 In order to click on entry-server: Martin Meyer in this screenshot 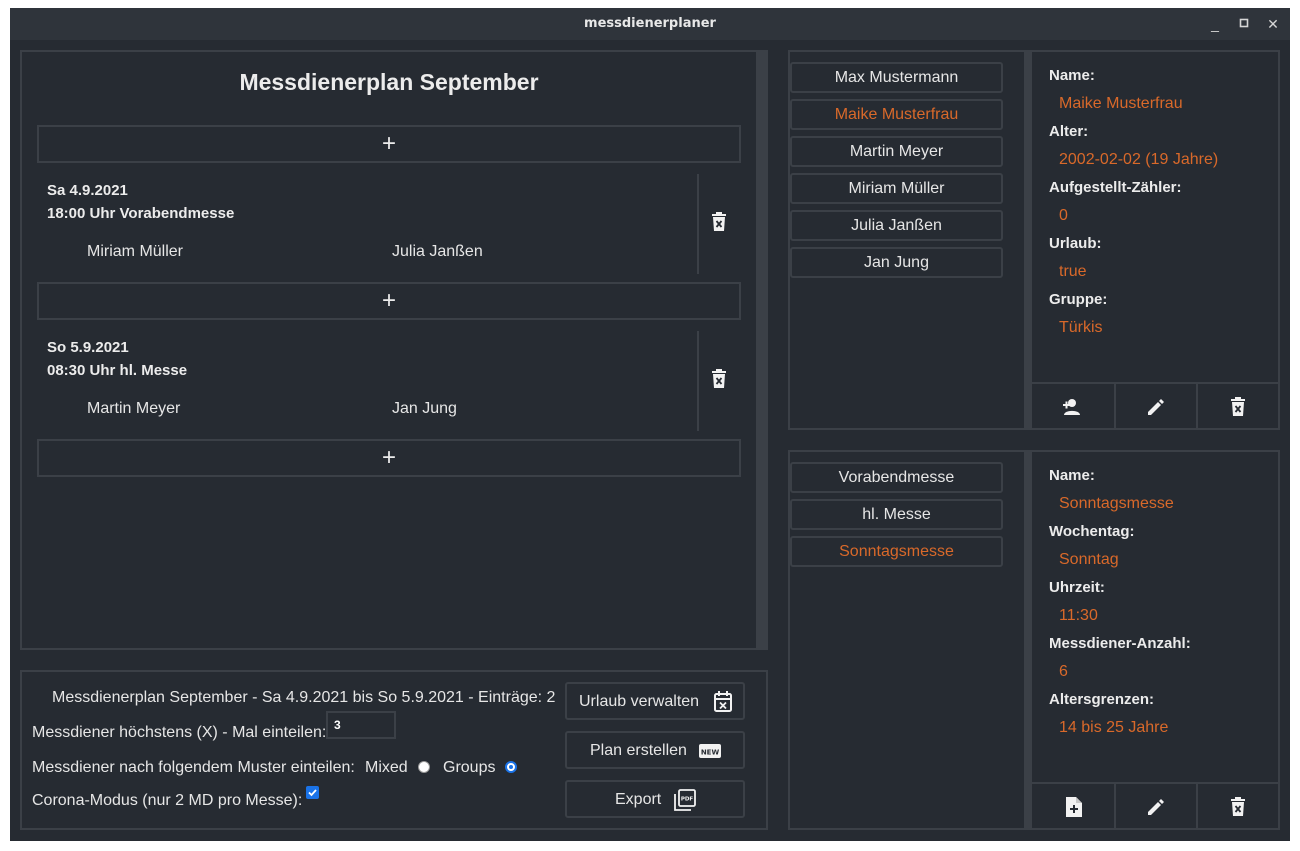, I will do `click(134, 408)`.